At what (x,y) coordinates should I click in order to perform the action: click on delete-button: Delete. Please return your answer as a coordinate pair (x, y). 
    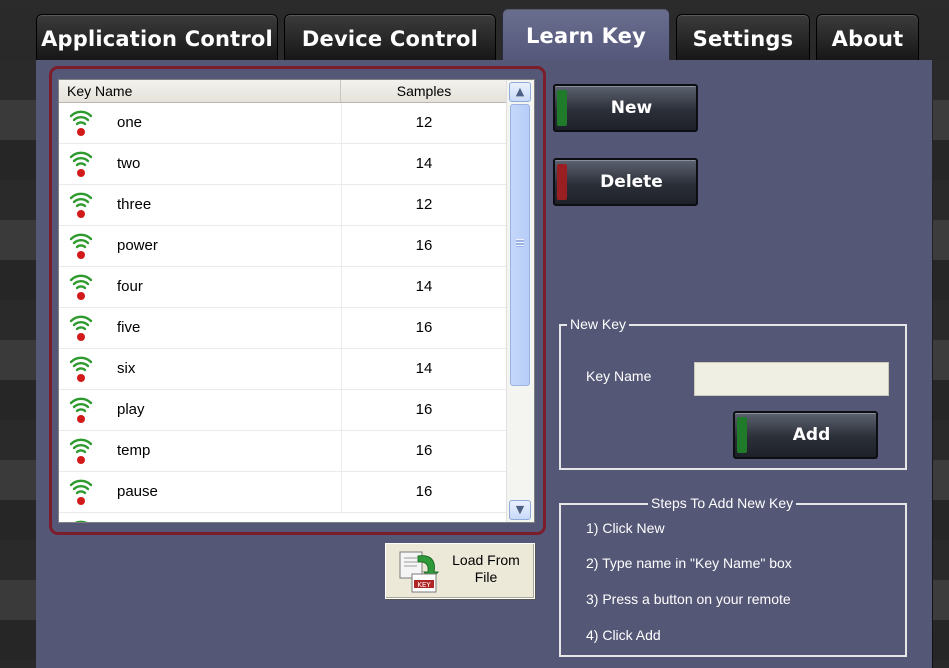
    Looking at the image, I should click on (625, 182).